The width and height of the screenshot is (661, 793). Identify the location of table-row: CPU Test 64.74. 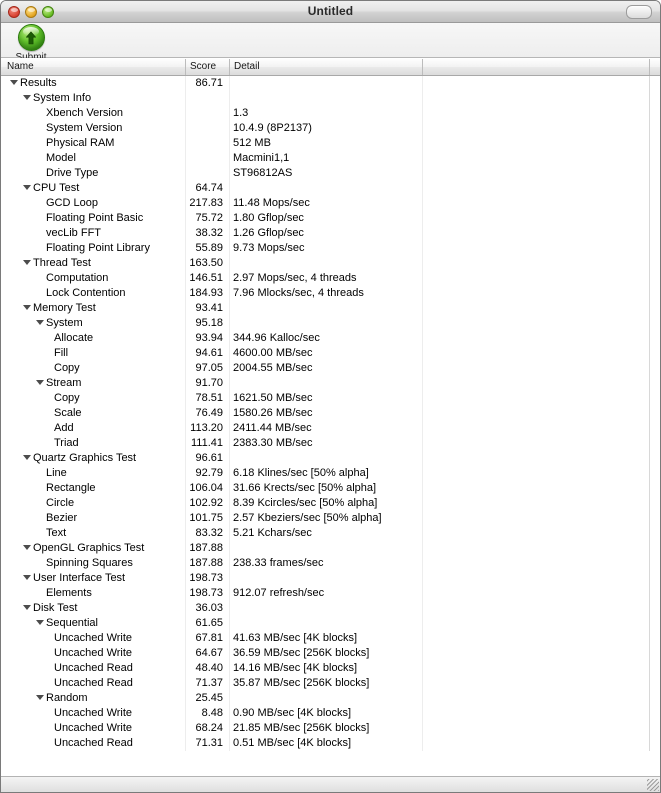
(330, 188).